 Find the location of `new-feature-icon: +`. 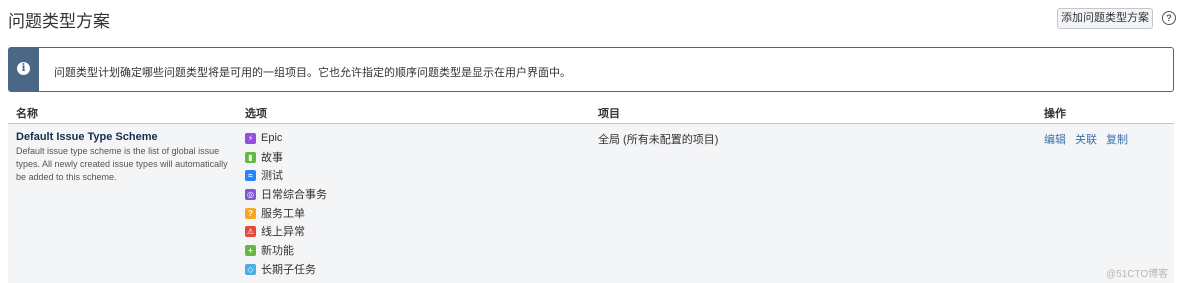

new-feature-icon: + is located at coordinates (250, 250).